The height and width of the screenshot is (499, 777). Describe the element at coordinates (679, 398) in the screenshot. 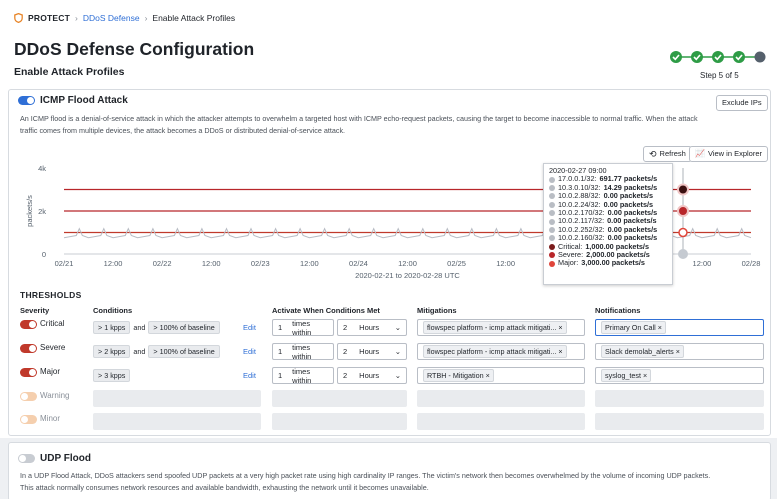

I see `warning-notification-disabled` at that location.